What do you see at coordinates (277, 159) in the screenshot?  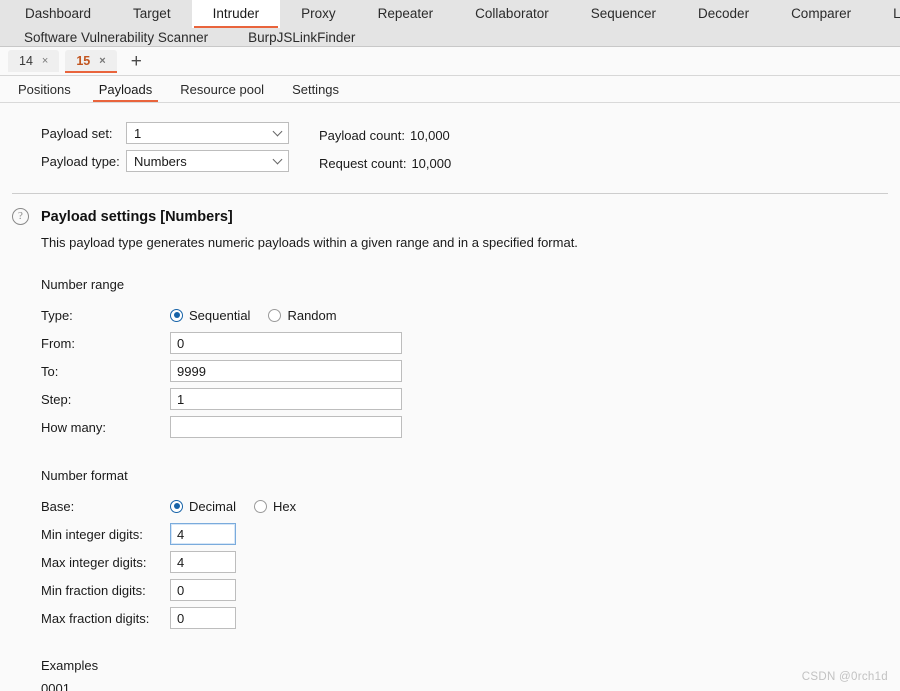 I see `chevron-down-icon` at bounding box center [277, 159].